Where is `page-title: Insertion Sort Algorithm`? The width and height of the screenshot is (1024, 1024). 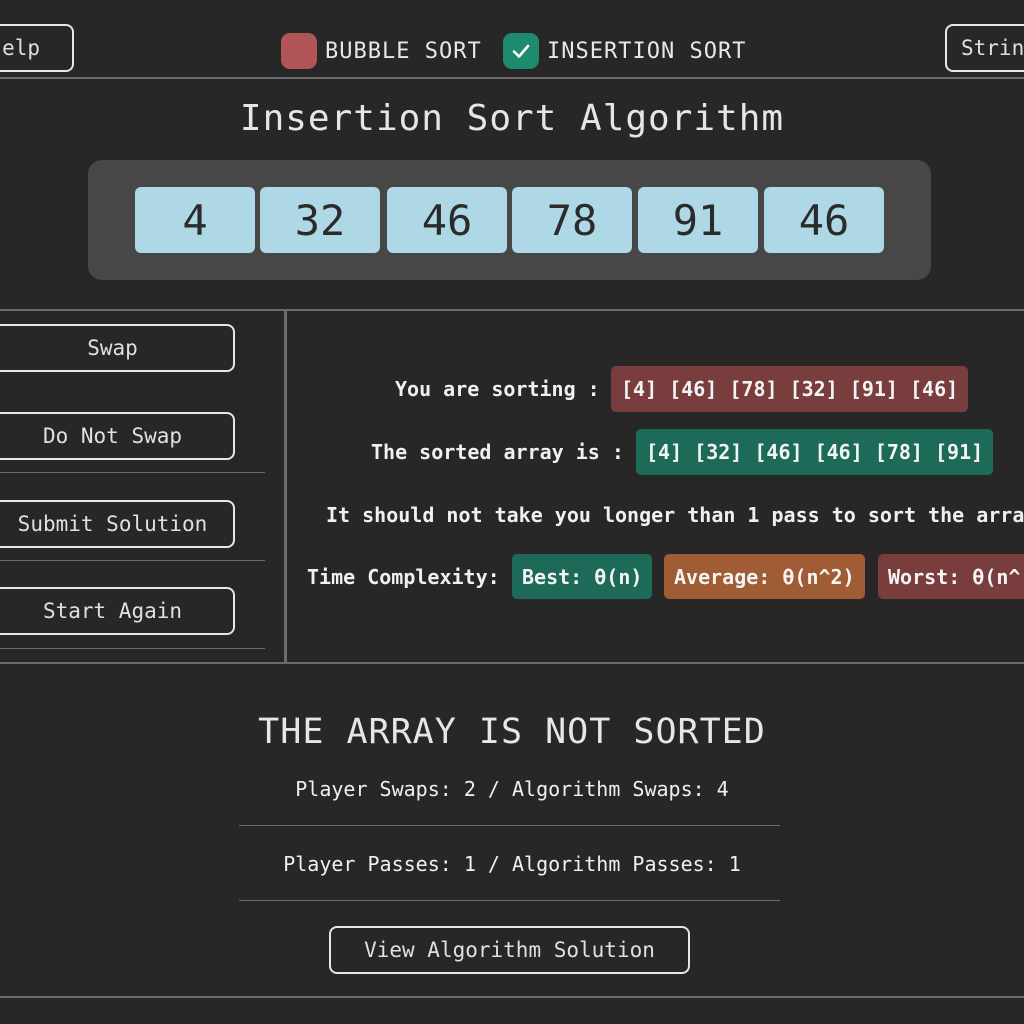
page-title: Insertion Sort Algorithm is located at coordinates (512, 118).